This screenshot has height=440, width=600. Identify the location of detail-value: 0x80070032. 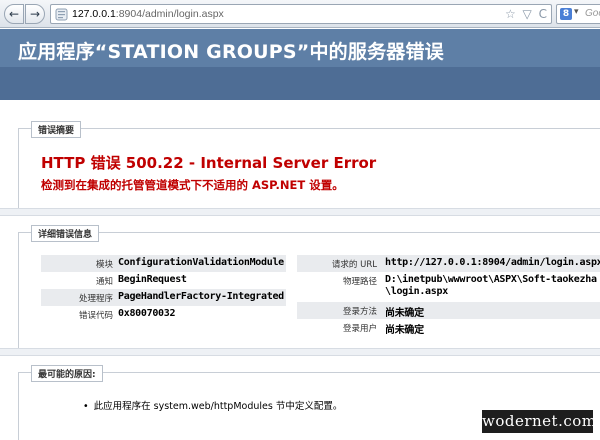
(147, 313).